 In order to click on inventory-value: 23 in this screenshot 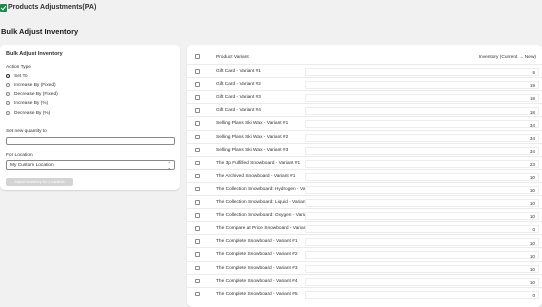, I will do `click(532, 164)`.